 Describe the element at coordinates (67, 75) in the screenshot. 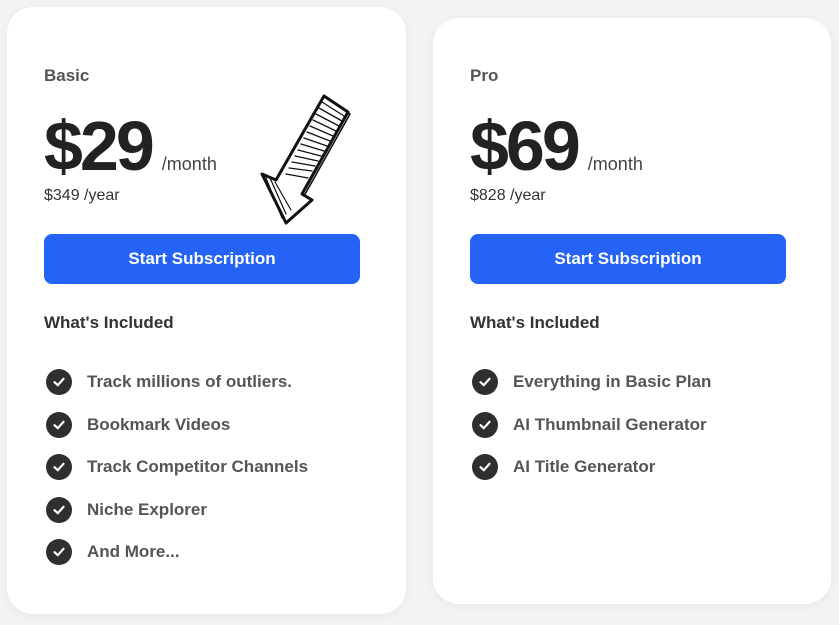

I see `plan-name: Basic` at that location.